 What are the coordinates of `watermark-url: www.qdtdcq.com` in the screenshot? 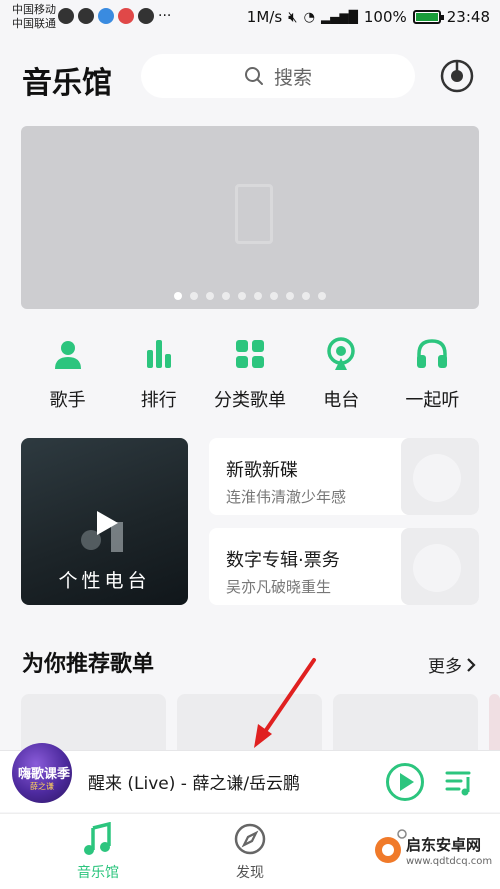 It's located at (449, 861).